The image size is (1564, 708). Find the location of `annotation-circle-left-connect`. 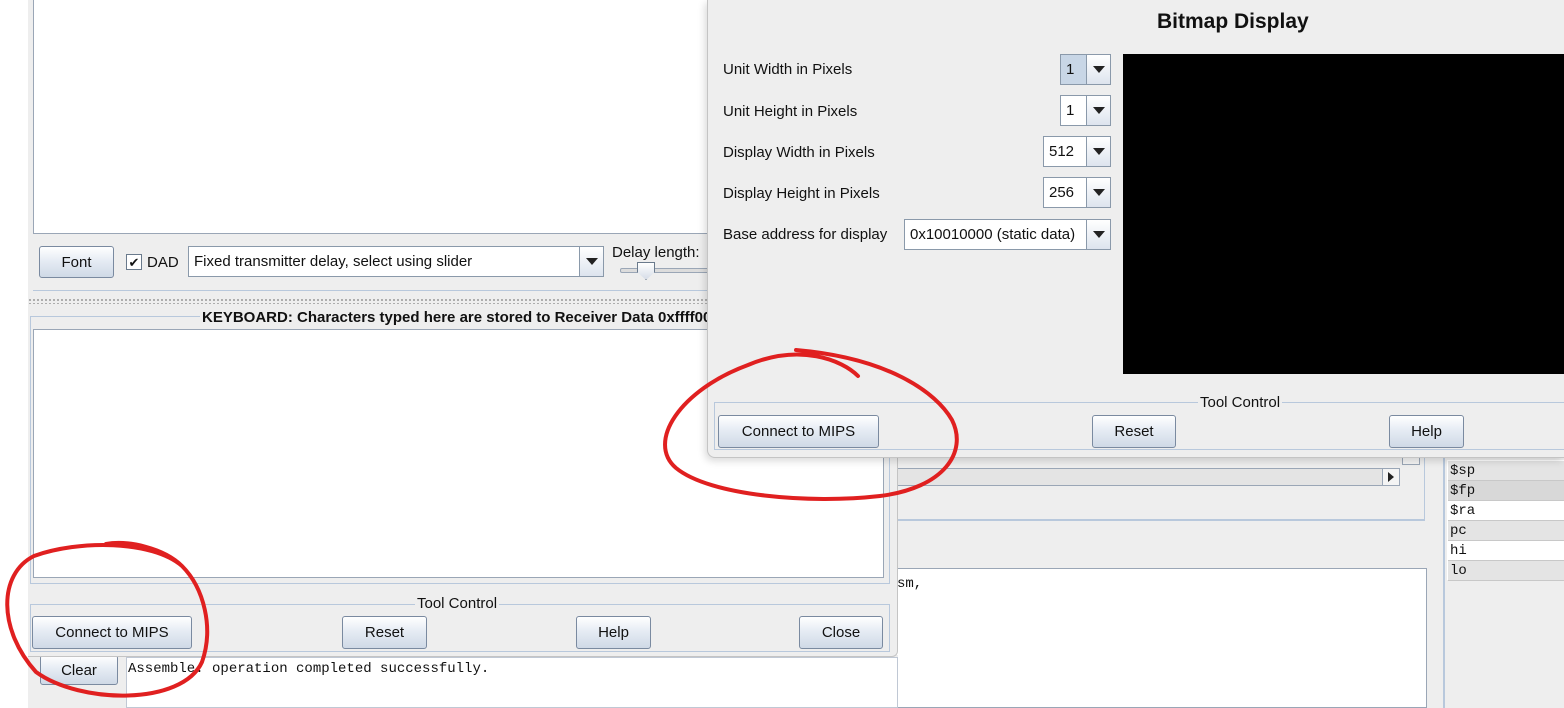

annotation-circle-left-connect is located at coordinates (107, 619).